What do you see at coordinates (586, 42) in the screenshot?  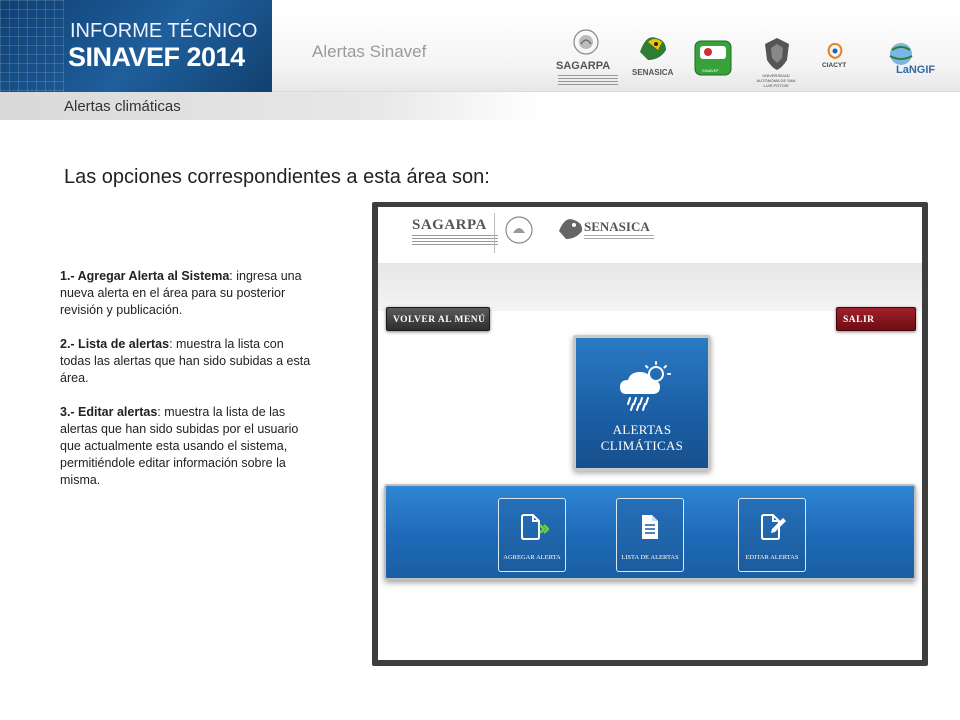 I see `sagarpa-seal-icon` at bounding box center [586, 42].